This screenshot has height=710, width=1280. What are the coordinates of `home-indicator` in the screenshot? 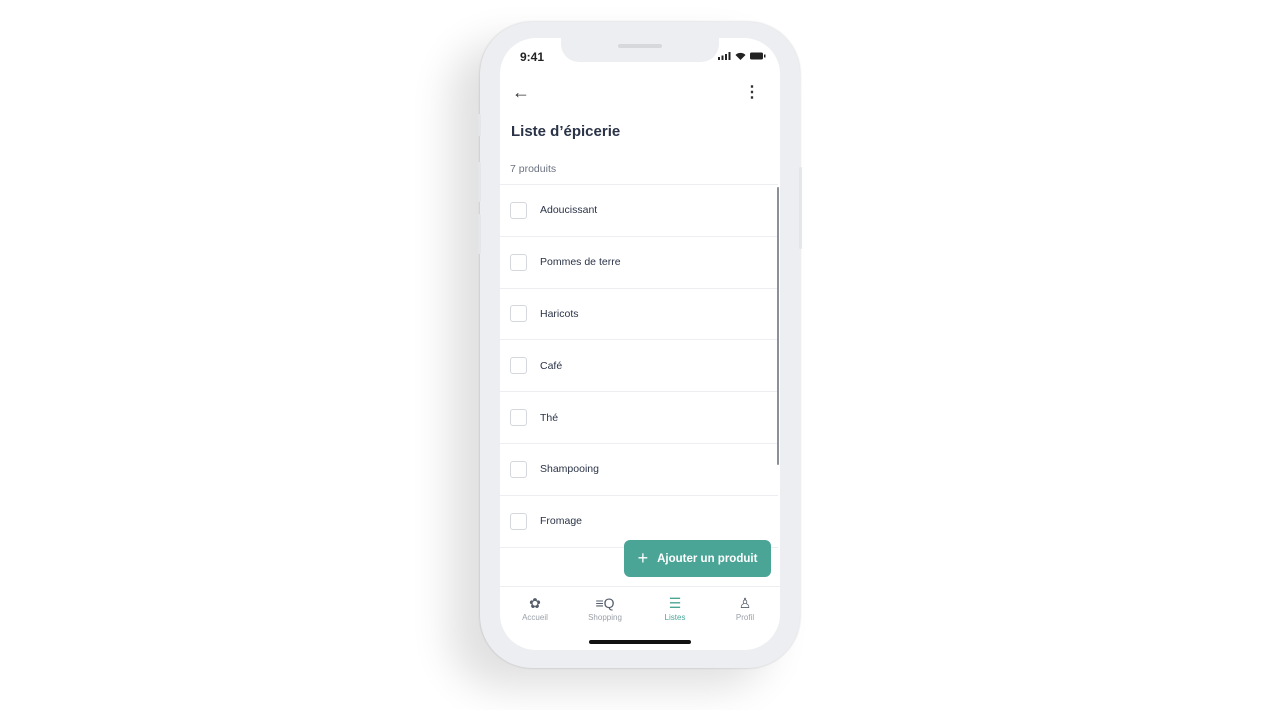 It's located at (640, 642).